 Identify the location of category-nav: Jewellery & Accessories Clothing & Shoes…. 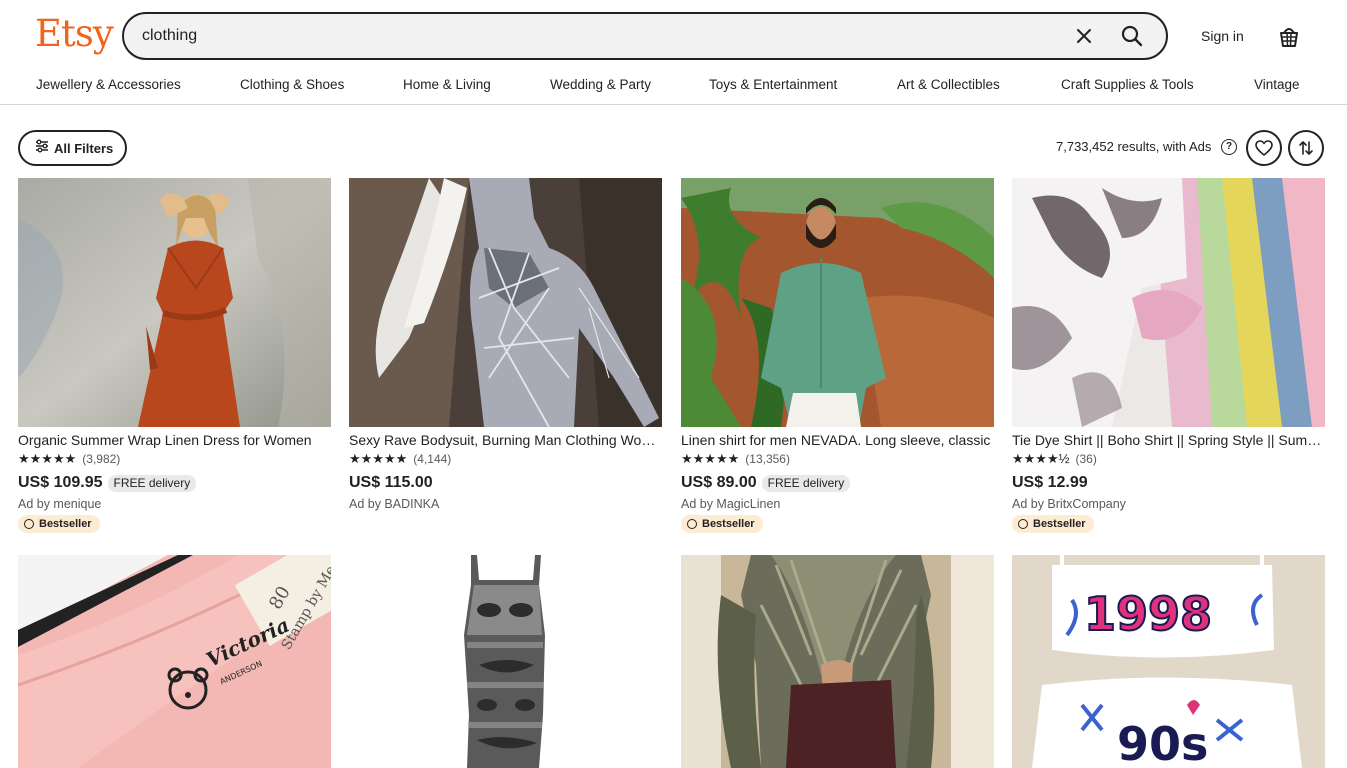
(673, 88).